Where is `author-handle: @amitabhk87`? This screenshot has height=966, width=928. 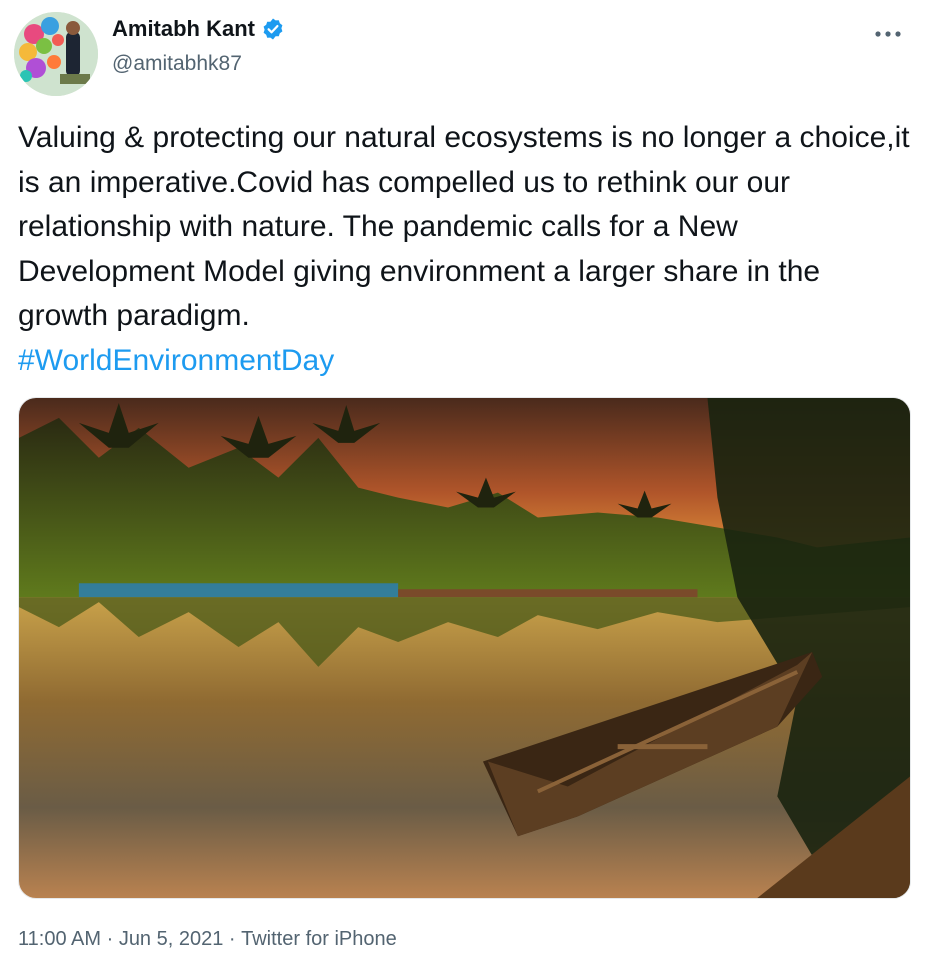 author-handle: @amitabhk87 is located at coordinates (177, 64).